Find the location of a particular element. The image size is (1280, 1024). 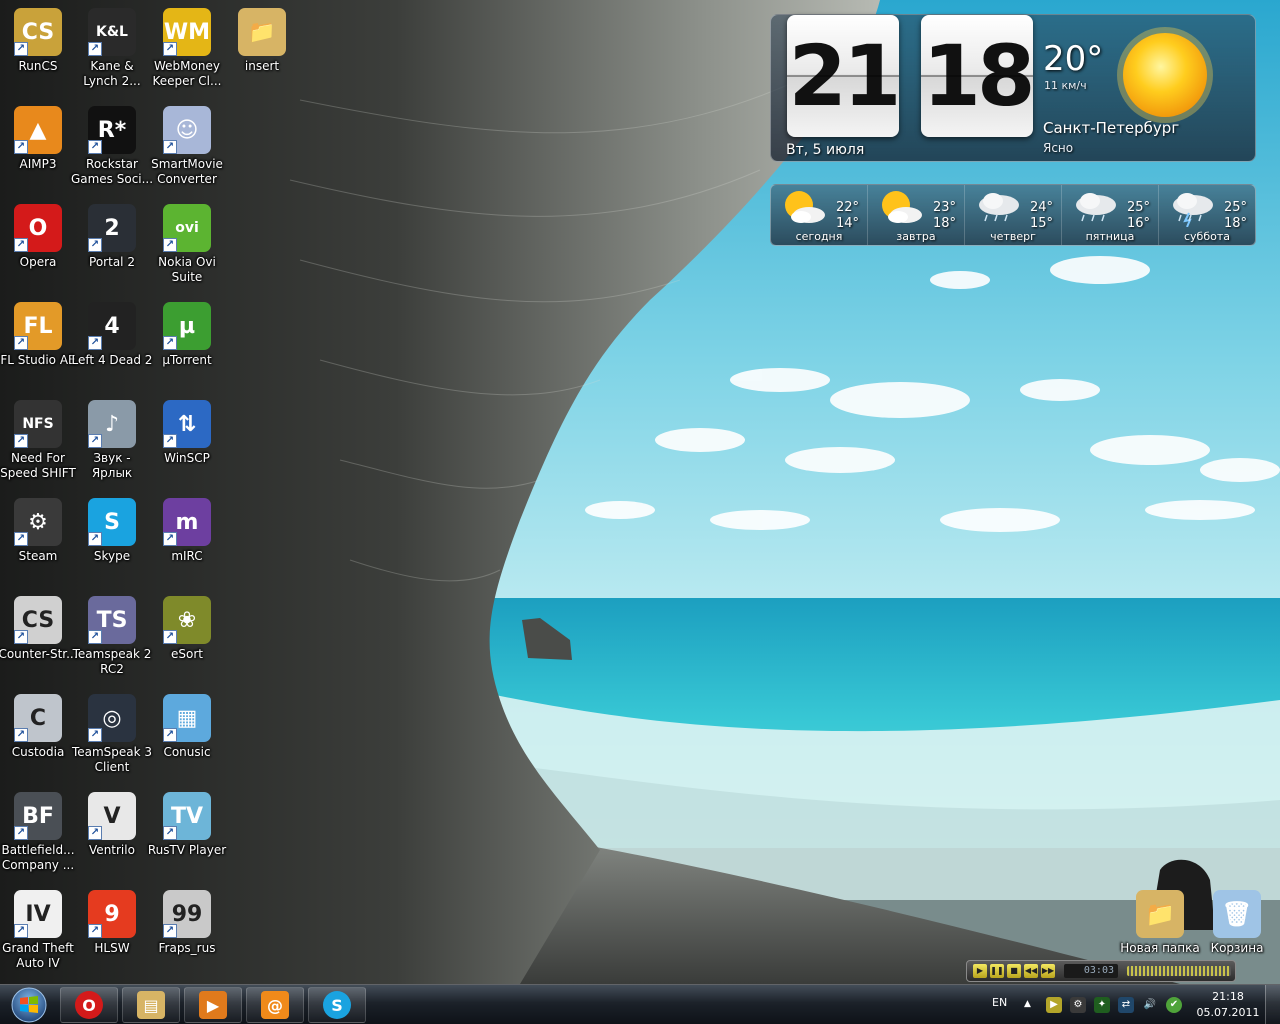

tray-clock-date: 05.07.2011 is located at coordinates (1228, 1012).